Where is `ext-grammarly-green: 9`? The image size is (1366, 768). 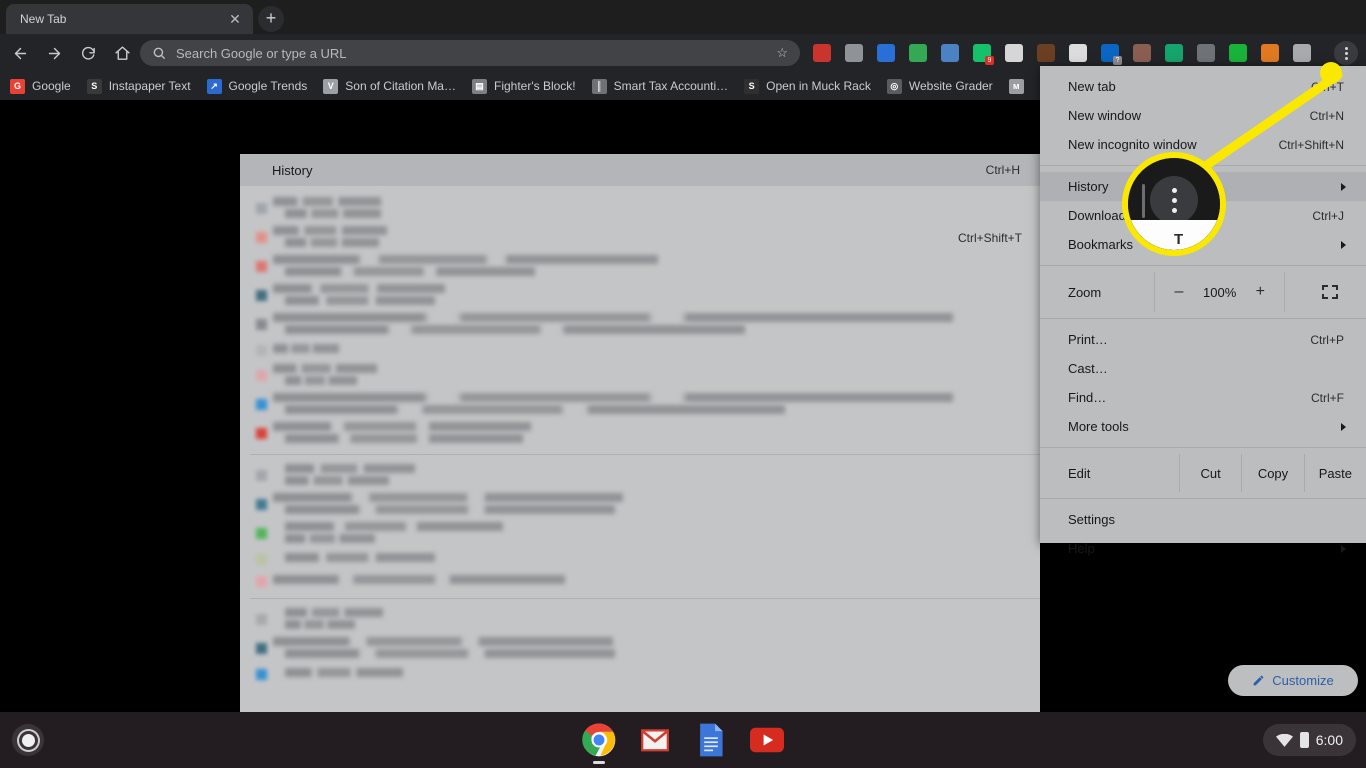 ext-grammarly-green: 9 is located at coordinates (983, 54).